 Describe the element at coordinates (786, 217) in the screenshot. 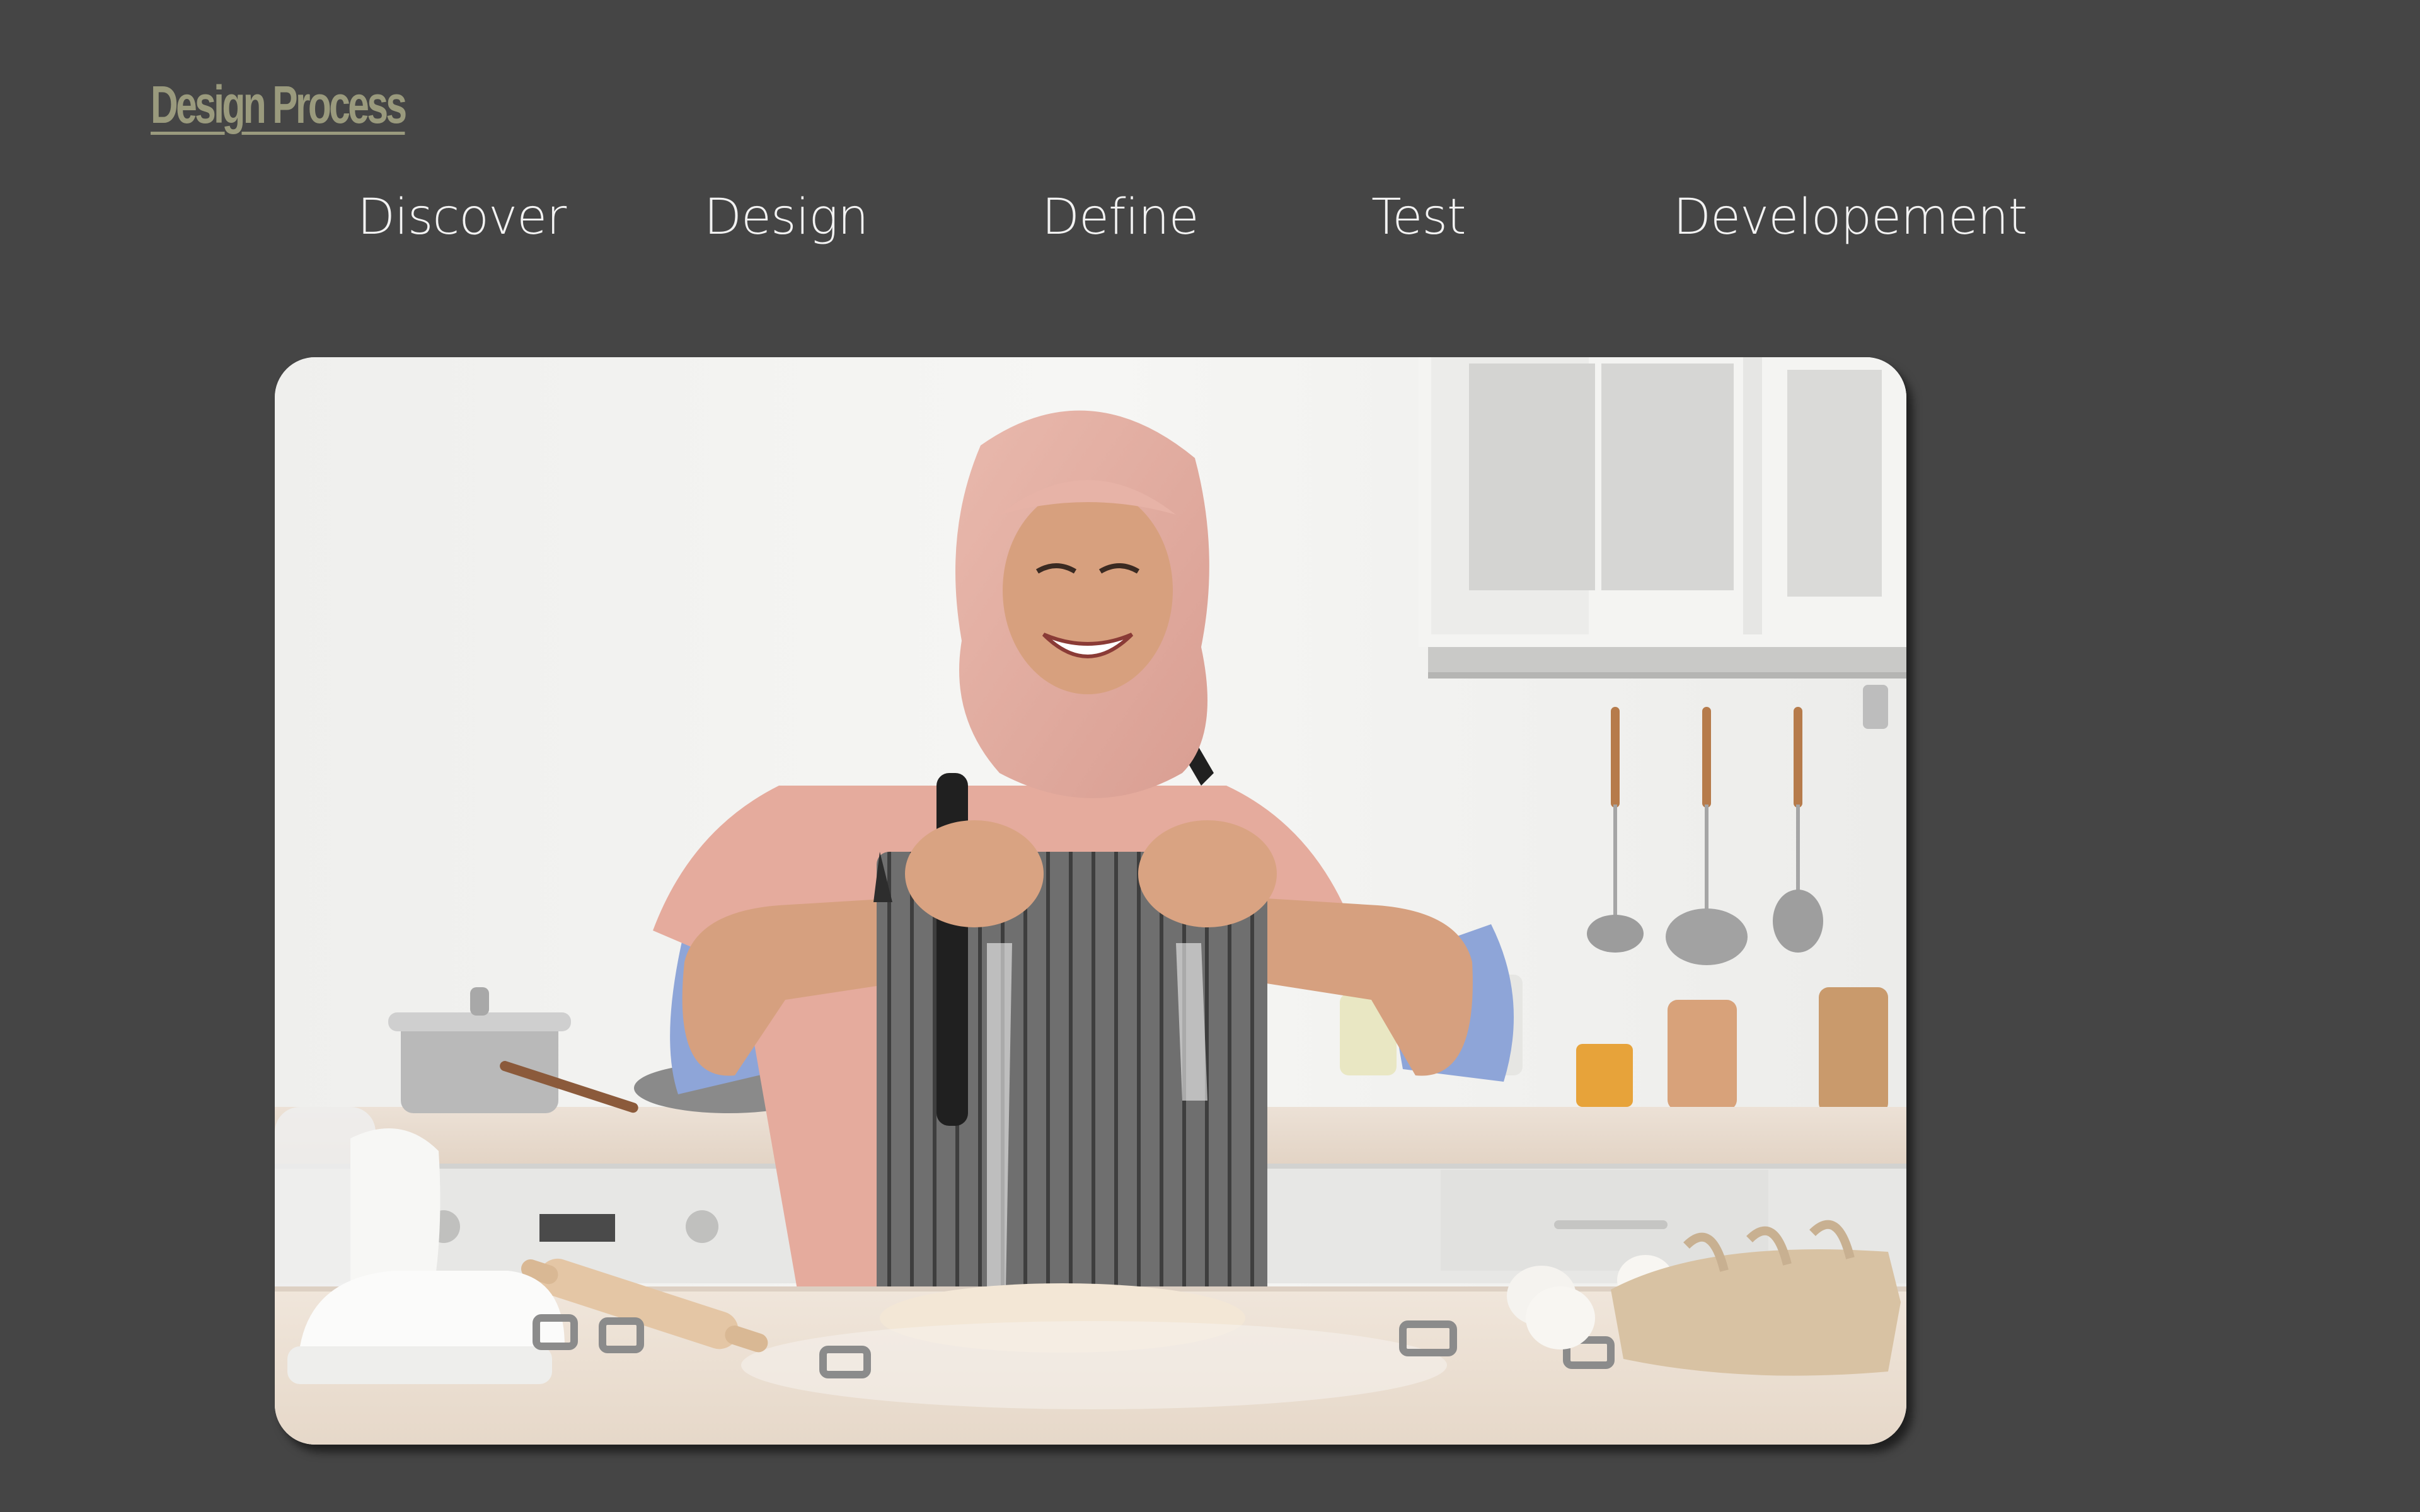

I see `nav-item-design: Design` at that location.